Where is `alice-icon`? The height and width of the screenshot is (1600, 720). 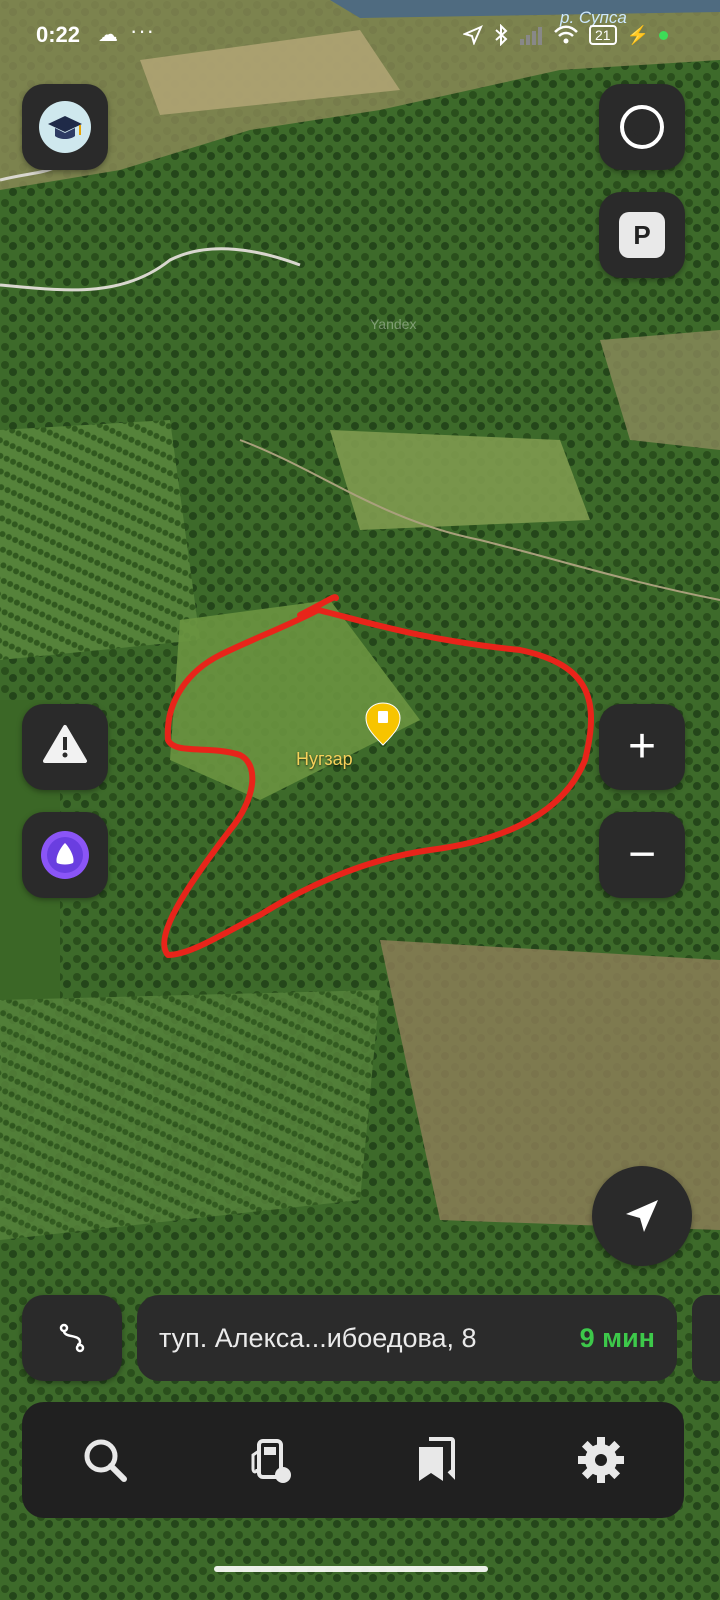
alice-icon is located at coordinates (65, 855).